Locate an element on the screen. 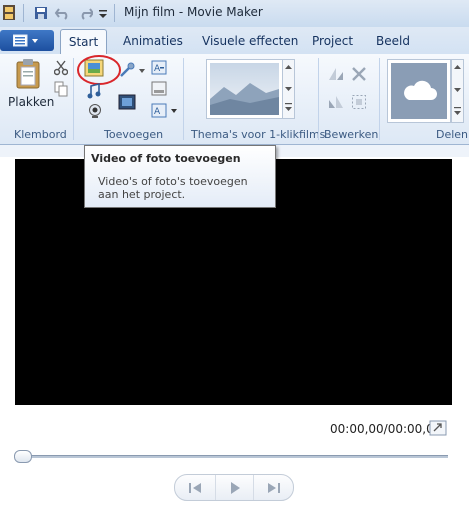  theme-gallery-scroll is located at coordinates (288, 89).